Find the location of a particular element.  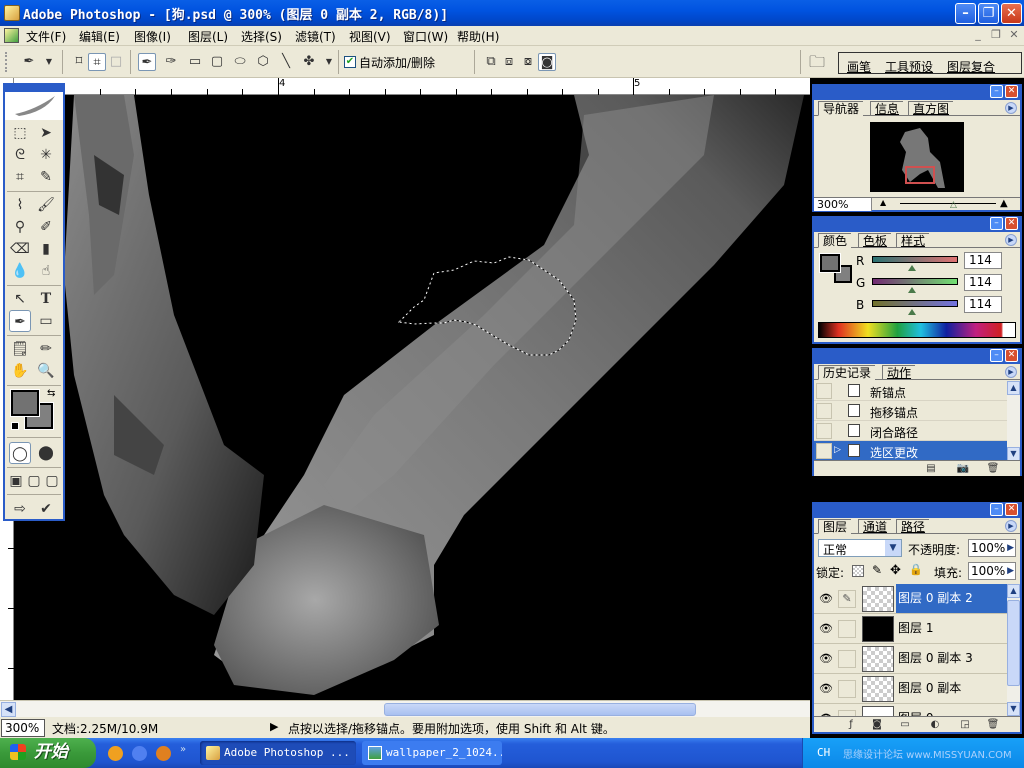

jump-to-imageready-icon: ⇨ is located at coordinates (20, 509).